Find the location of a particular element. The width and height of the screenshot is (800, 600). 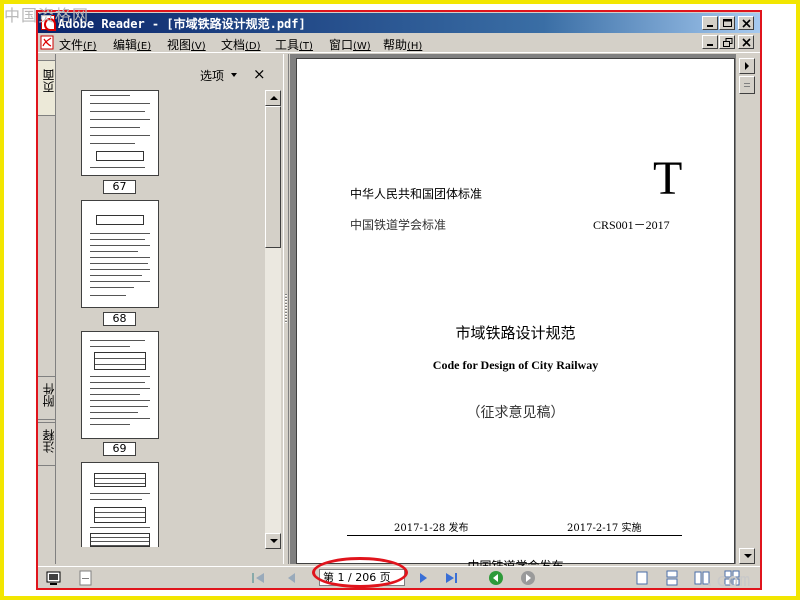

draft-note: （征求意见稿） is located at coordinates (515, 413).